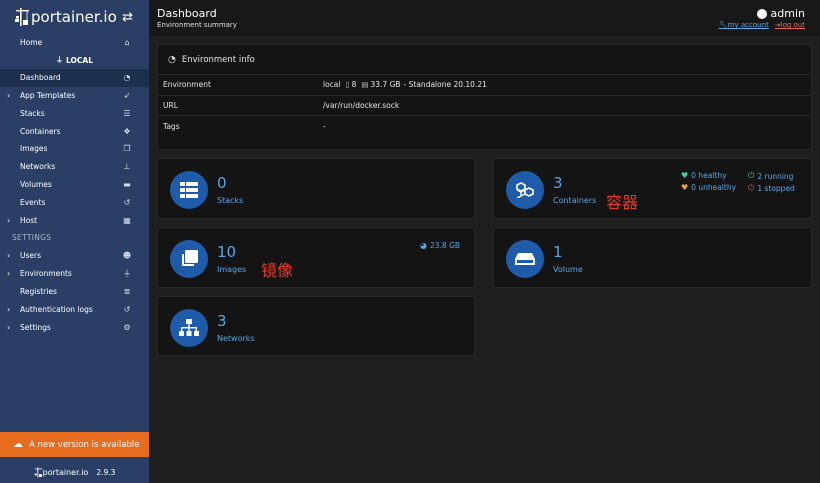 Image resolution: width=820 pixels, height=483 pixels. I want to click on footer-logo-text: portainer.io, so click(65, 472).